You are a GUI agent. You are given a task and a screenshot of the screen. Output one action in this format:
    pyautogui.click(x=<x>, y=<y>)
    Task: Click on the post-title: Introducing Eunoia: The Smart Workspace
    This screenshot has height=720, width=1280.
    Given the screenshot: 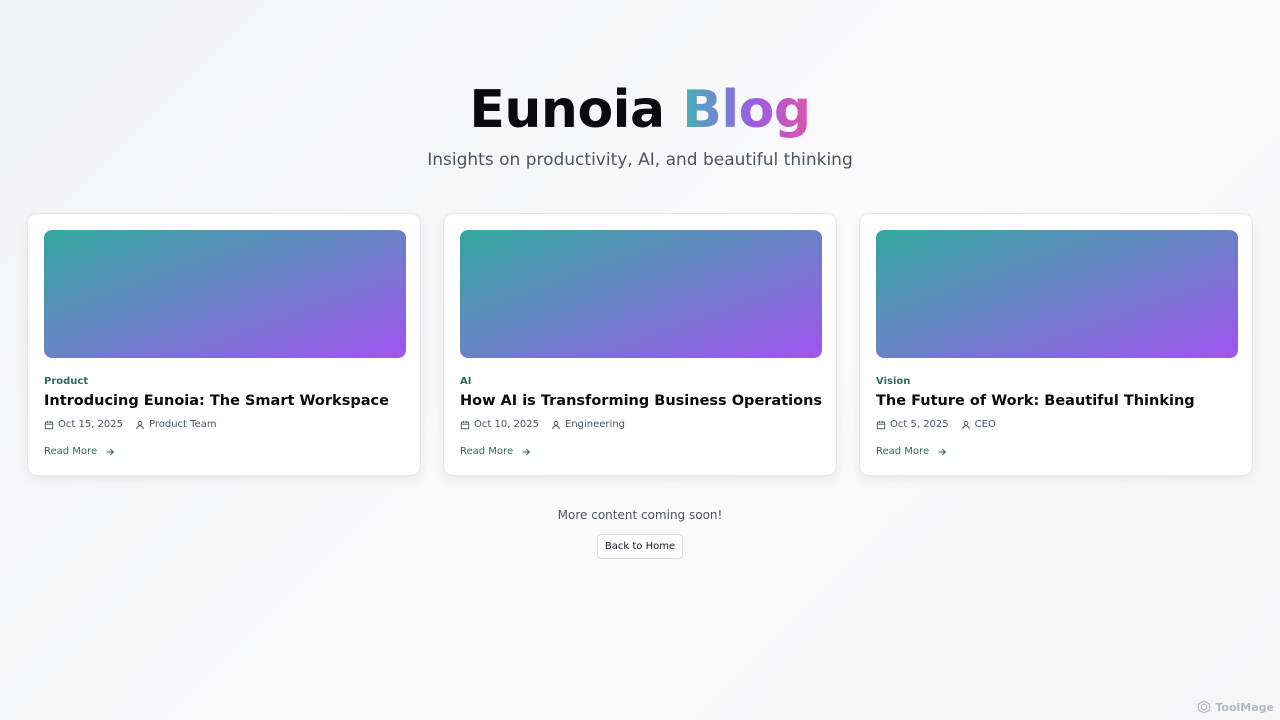 What is the action you would take?
    pyautogui.click(x=224, y=401)
    